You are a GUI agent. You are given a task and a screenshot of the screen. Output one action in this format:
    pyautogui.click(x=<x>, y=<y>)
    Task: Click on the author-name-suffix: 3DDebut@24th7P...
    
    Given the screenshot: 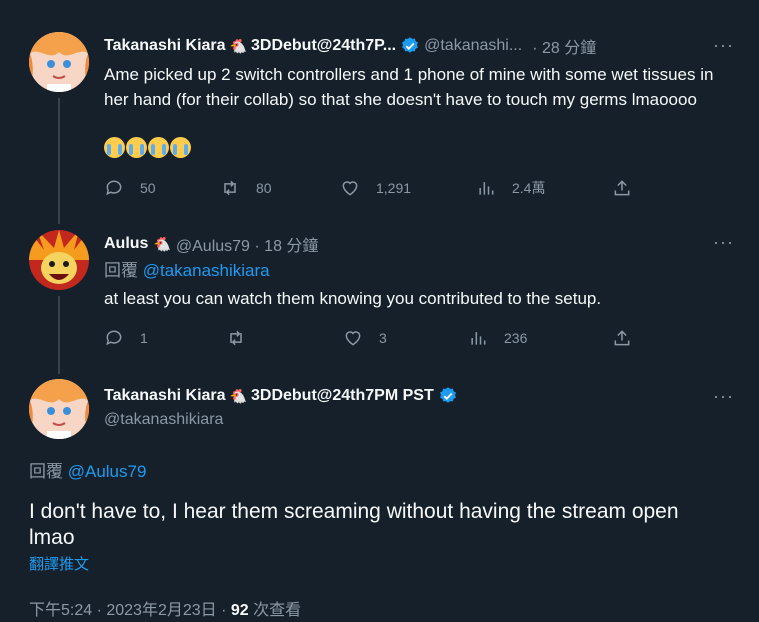 What is the action you would take?
    pyautogui.click(x=323, y=46)
    